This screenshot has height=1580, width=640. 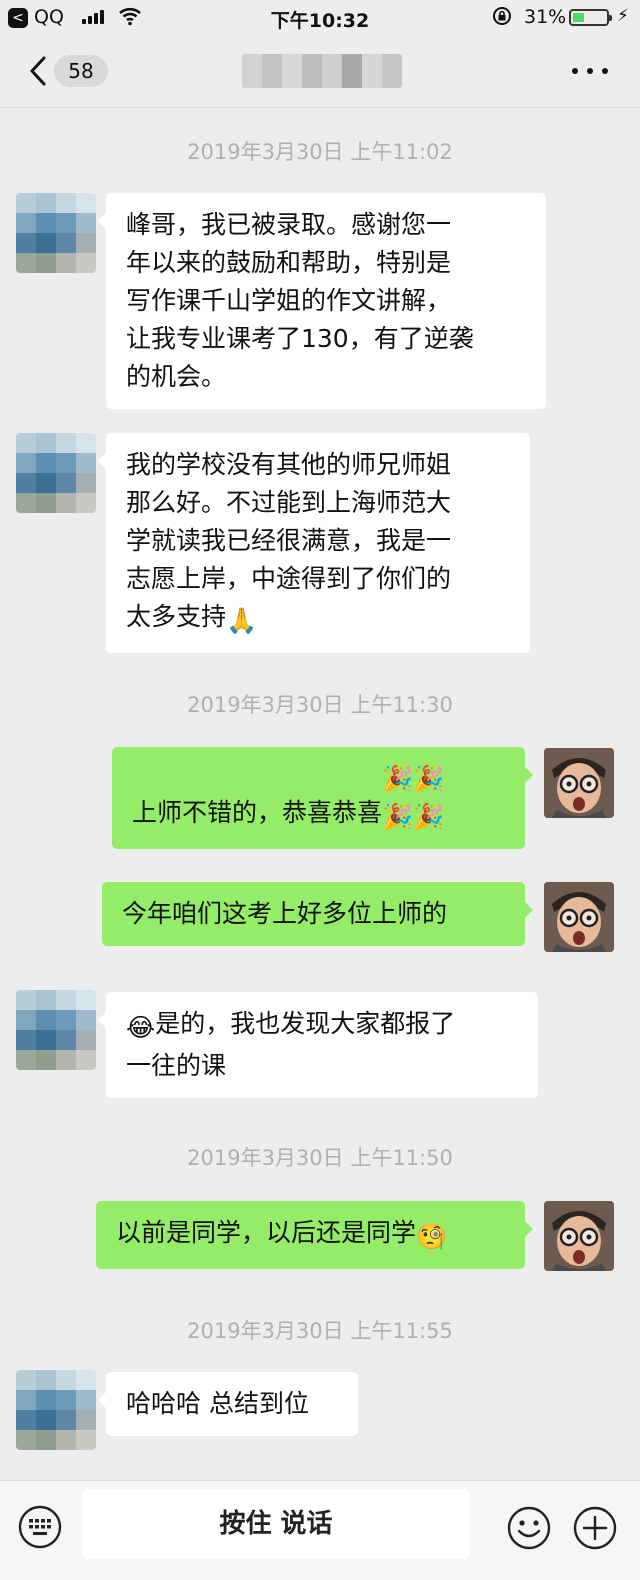 What do you see at coordinates (502, 16) in the screenshot?
I see `rotation-lock-icon` at bounding box center [502, 16].